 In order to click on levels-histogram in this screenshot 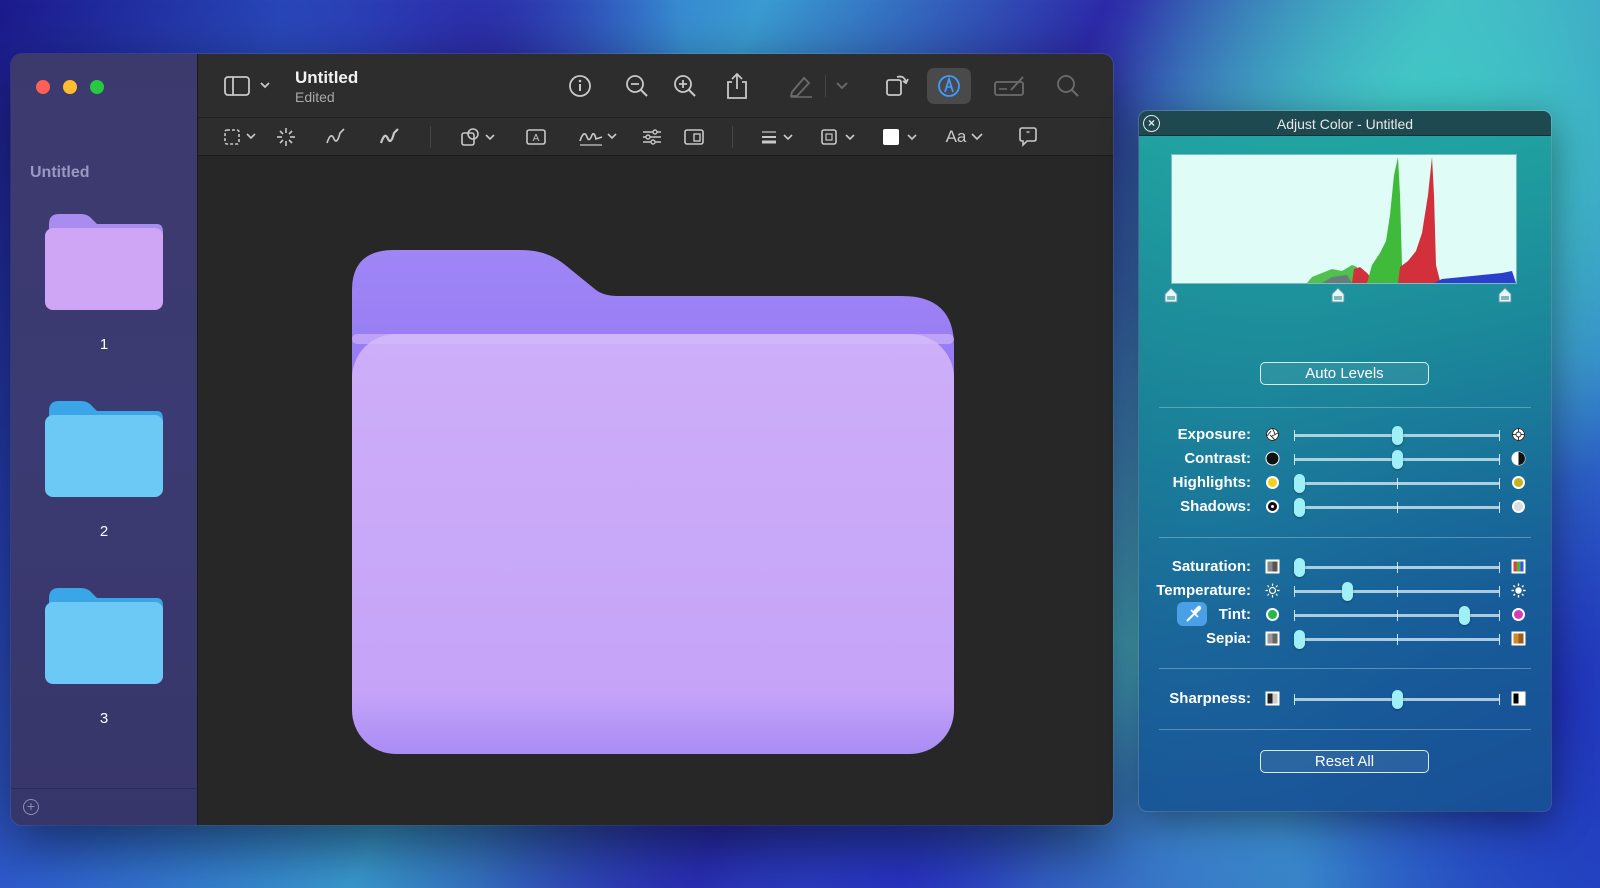, I will do `click(1344, 219)`.